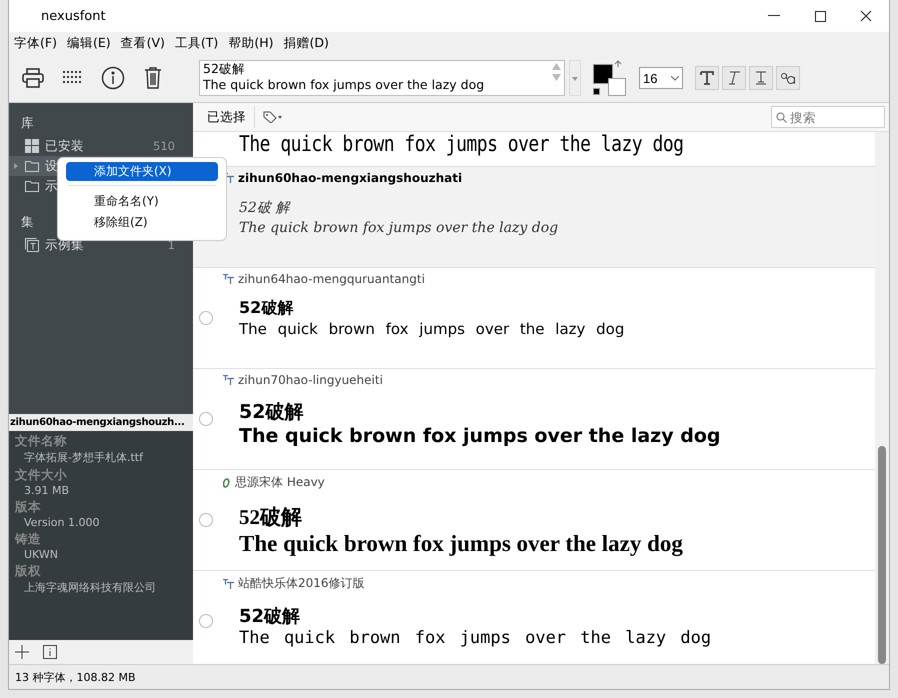 The image size is (898, 698). What do you see at coordinates (22, 652) in the screenshot?
I see `add-icon` at bounding box center [22, 652].